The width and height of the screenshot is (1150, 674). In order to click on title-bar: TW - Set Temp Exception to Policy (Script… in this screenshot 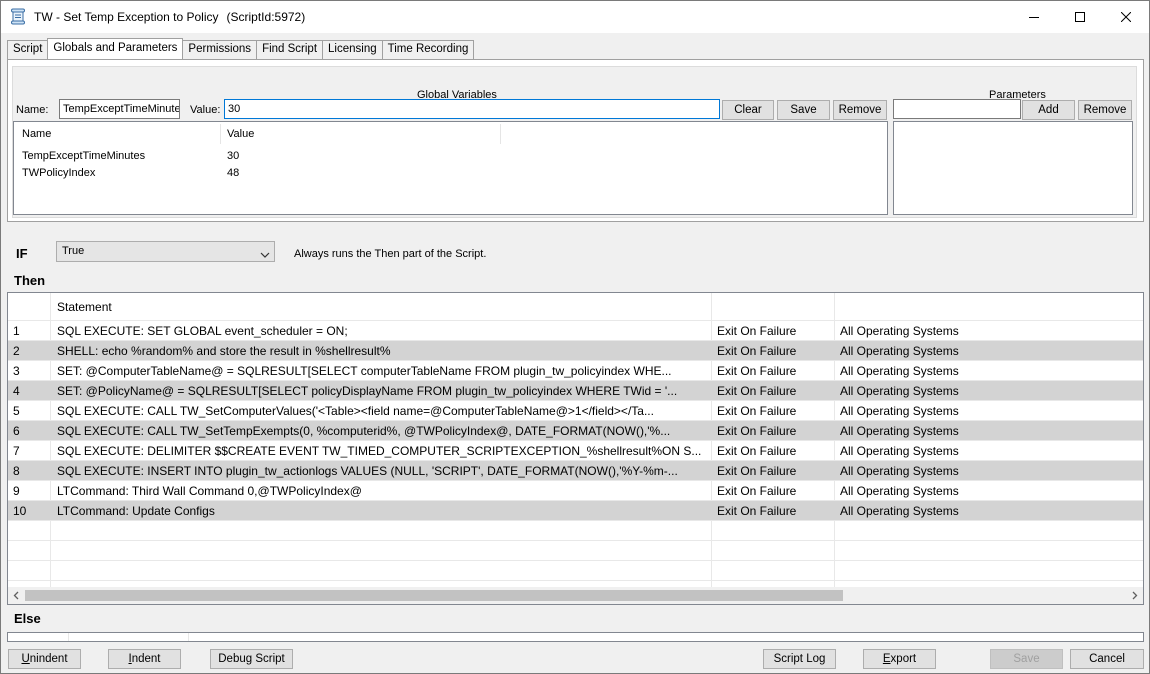, I will do `click(575, 17)`.